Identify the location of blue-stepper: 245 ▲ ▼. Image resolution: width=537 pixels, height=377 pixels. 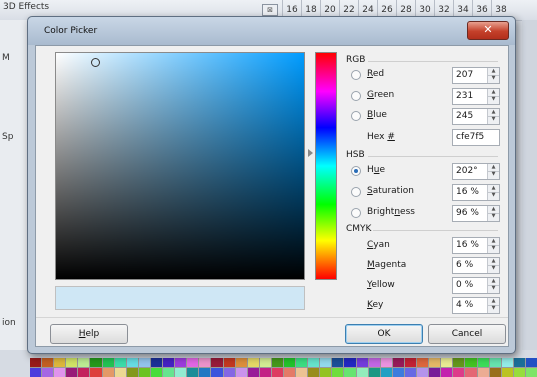
(476, 116).